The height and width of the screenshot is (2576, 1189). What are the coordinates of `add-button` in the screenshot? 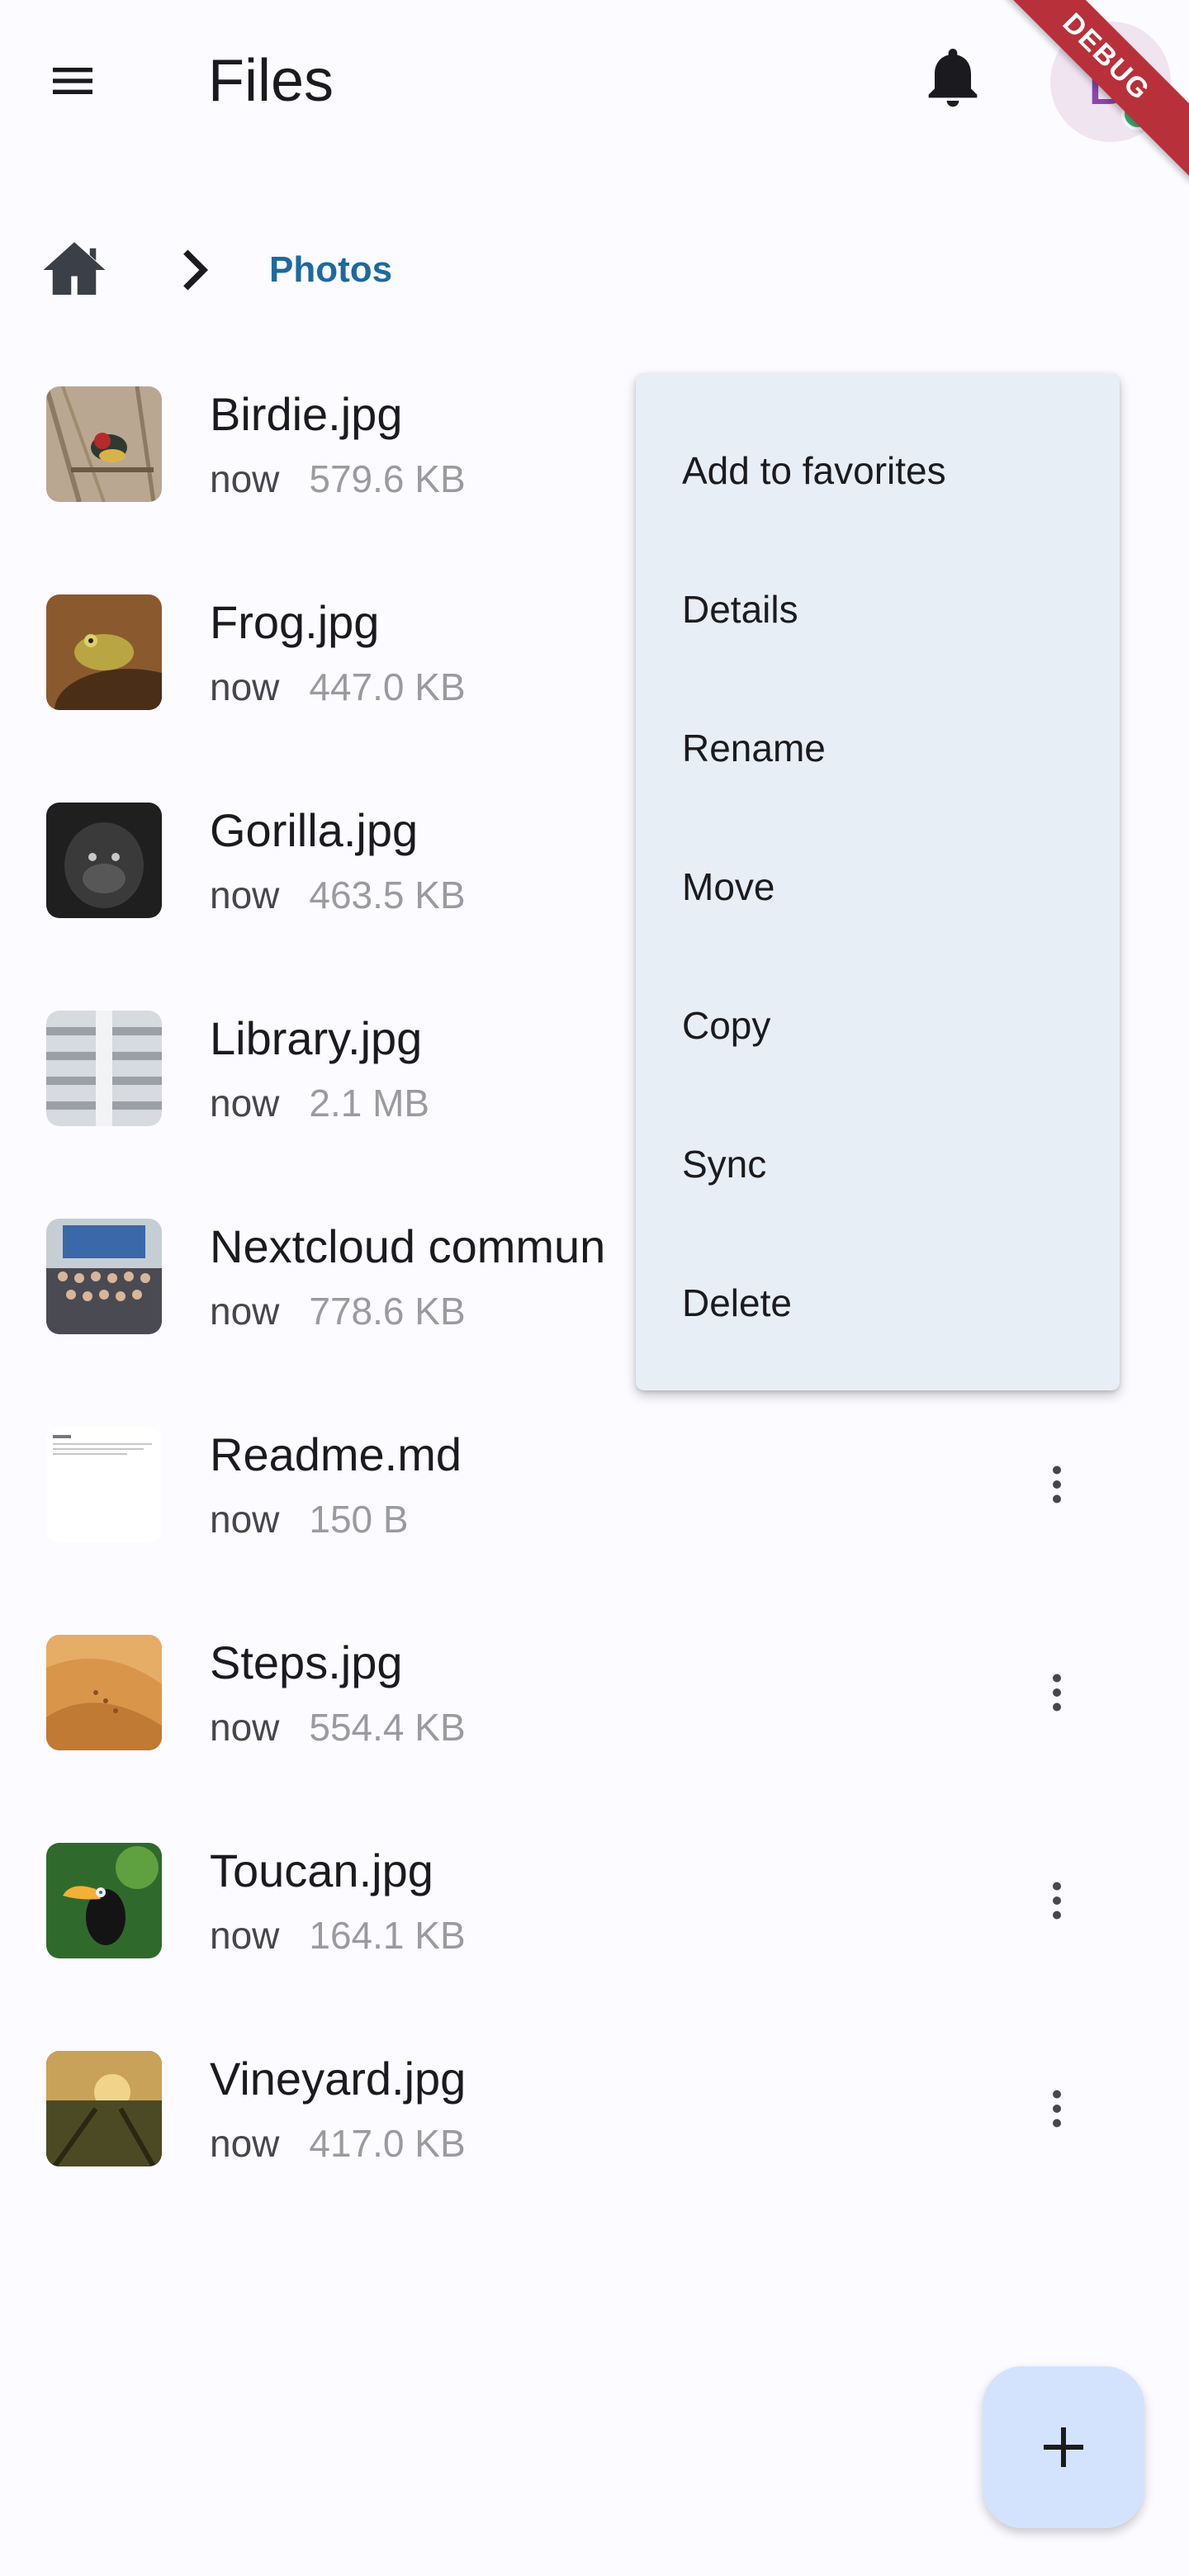 It's located at (1063, 2447).